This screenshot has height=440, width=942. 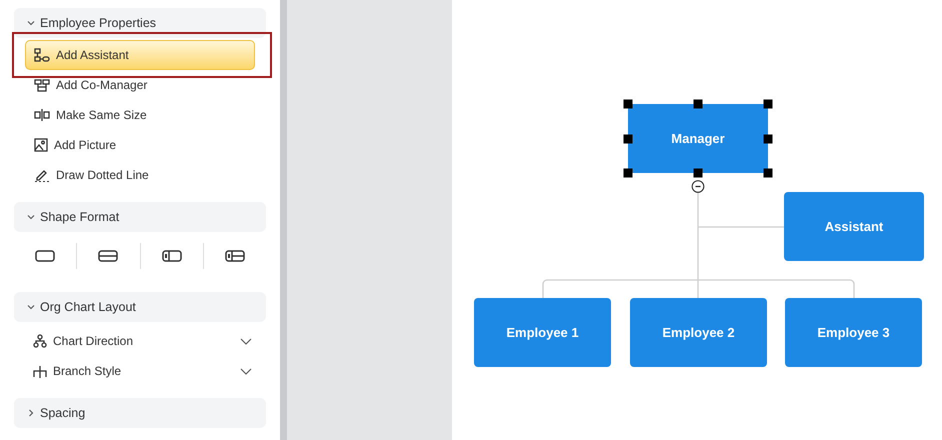 I want to click on scrollbar, so click(x=283, y=220).